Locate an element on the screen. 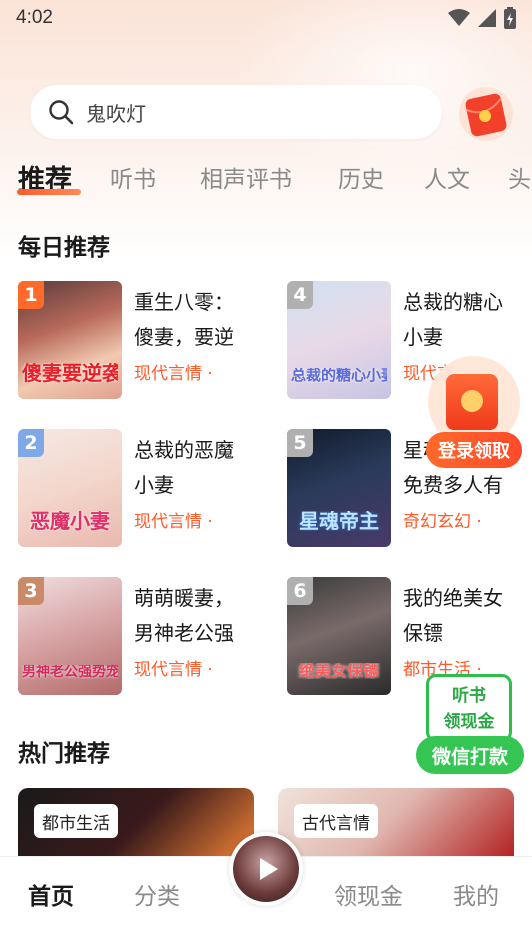 Image resolution: width=532 pixels, height=946 pixels. book-title: 总裁的糖心 小妻 is located at coordinates (462, 320).